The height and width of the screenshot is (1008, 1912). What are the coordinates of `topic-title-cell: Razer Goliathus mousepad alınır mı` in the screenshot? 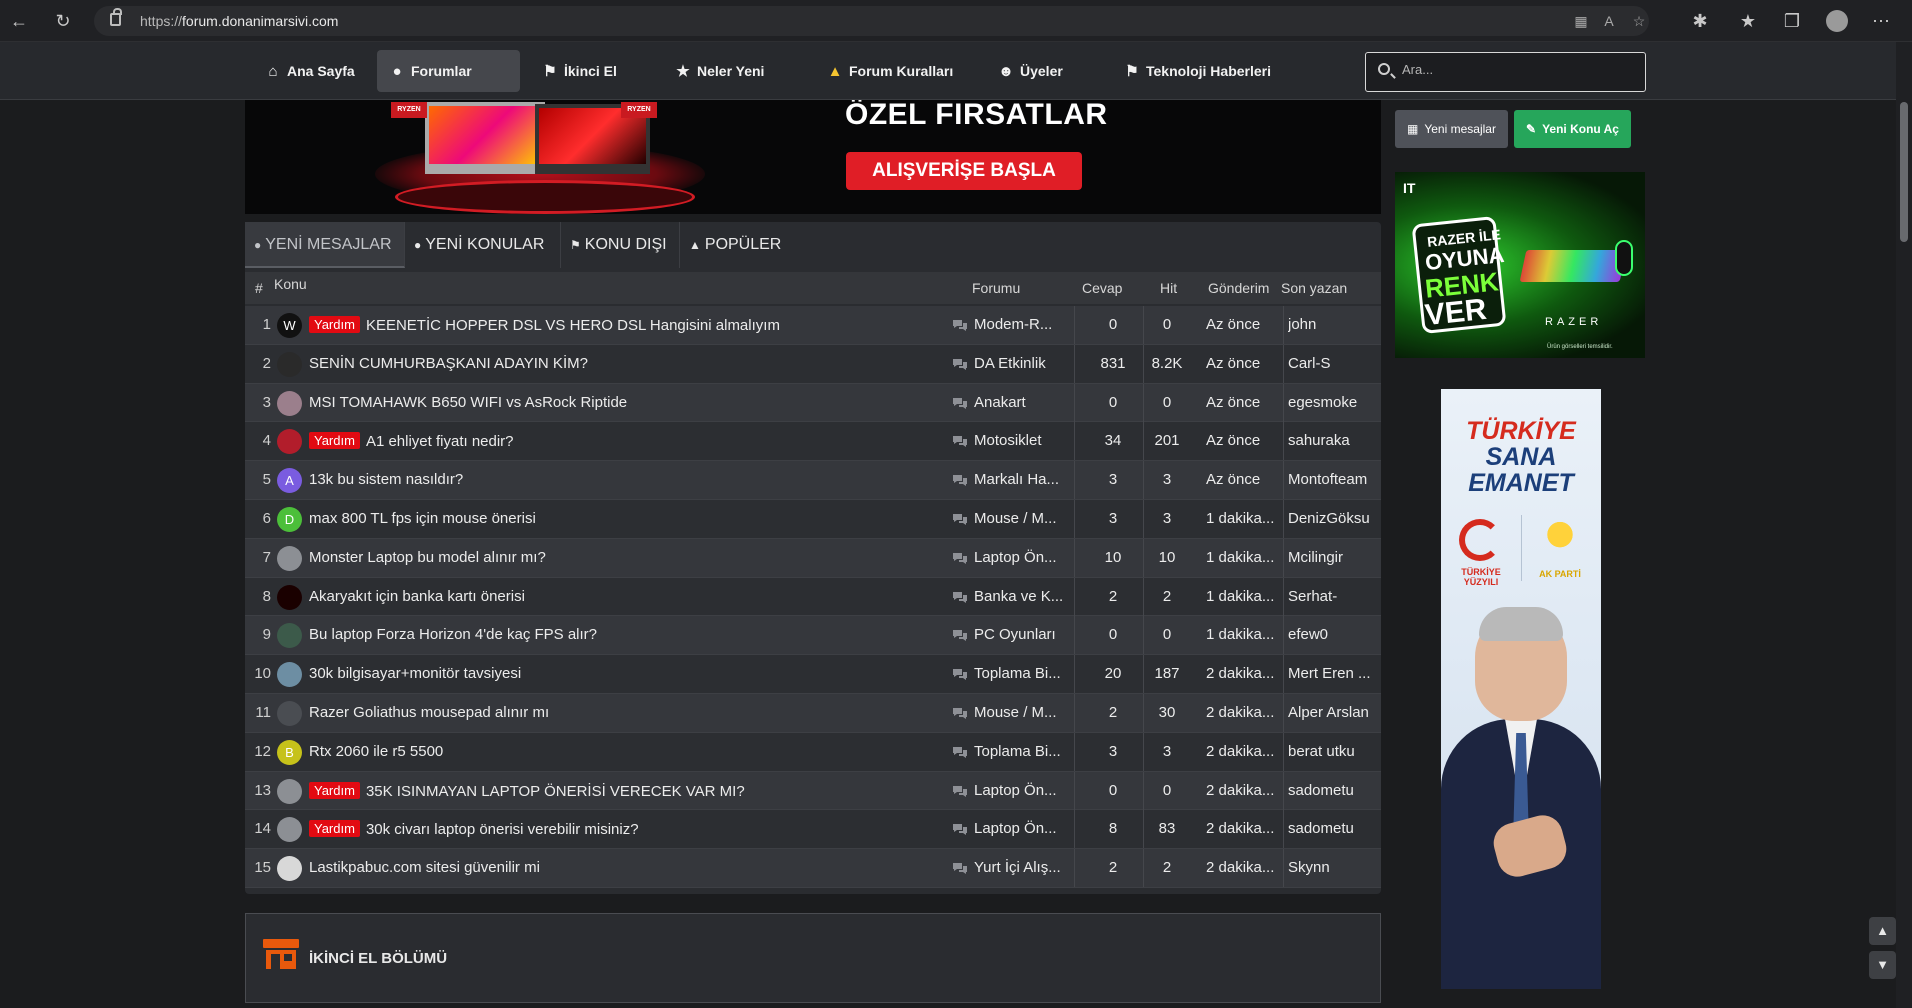 It's located at (429, 712).